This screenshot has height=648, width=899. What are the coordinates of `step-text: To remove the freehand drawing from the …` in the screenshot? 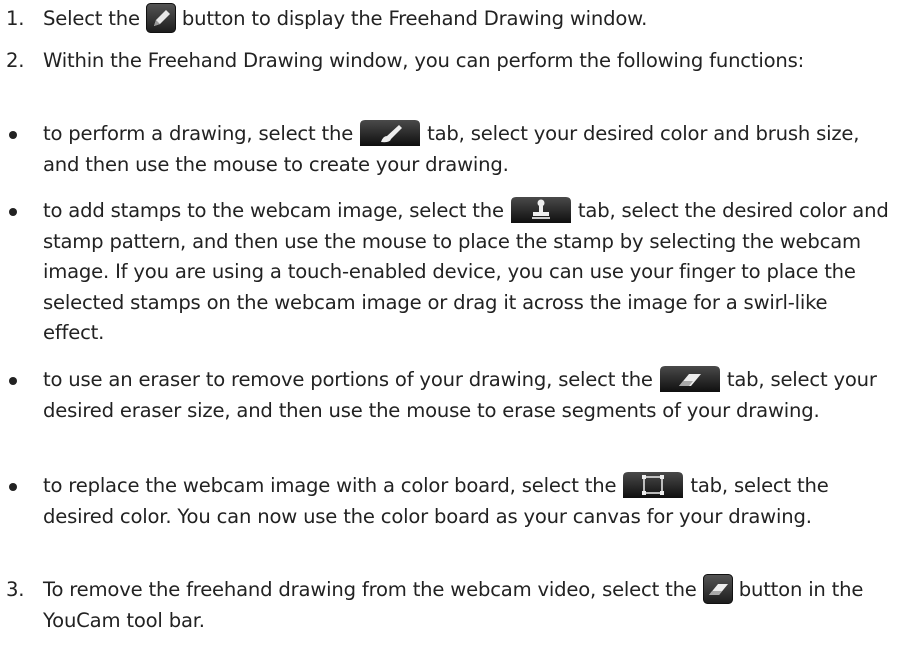 It's located at (468, 604).